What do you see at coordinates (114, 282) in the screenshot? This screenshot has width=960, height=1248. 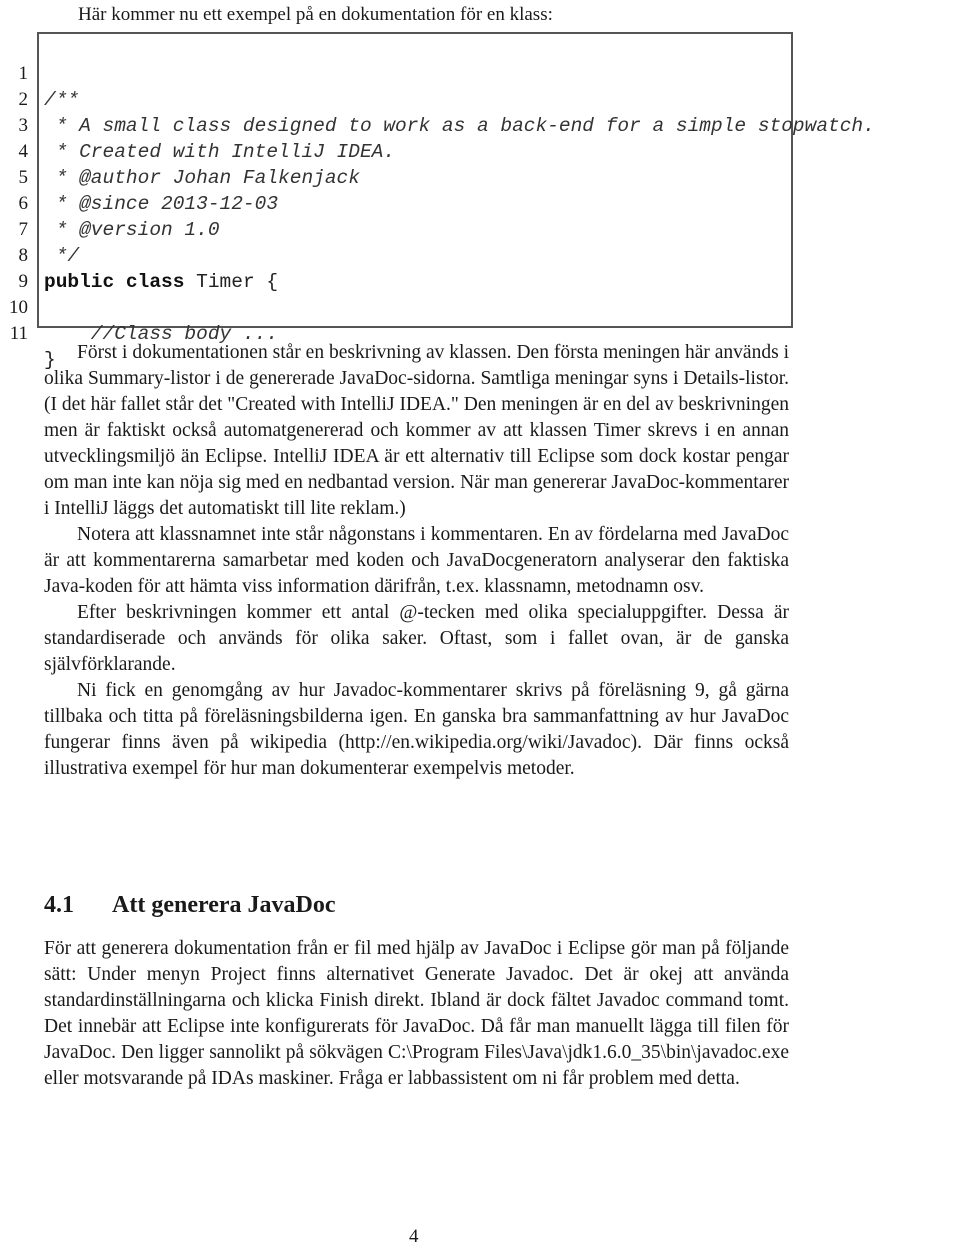 I see `code-keyword: public class` at bounding box center [114, 282].